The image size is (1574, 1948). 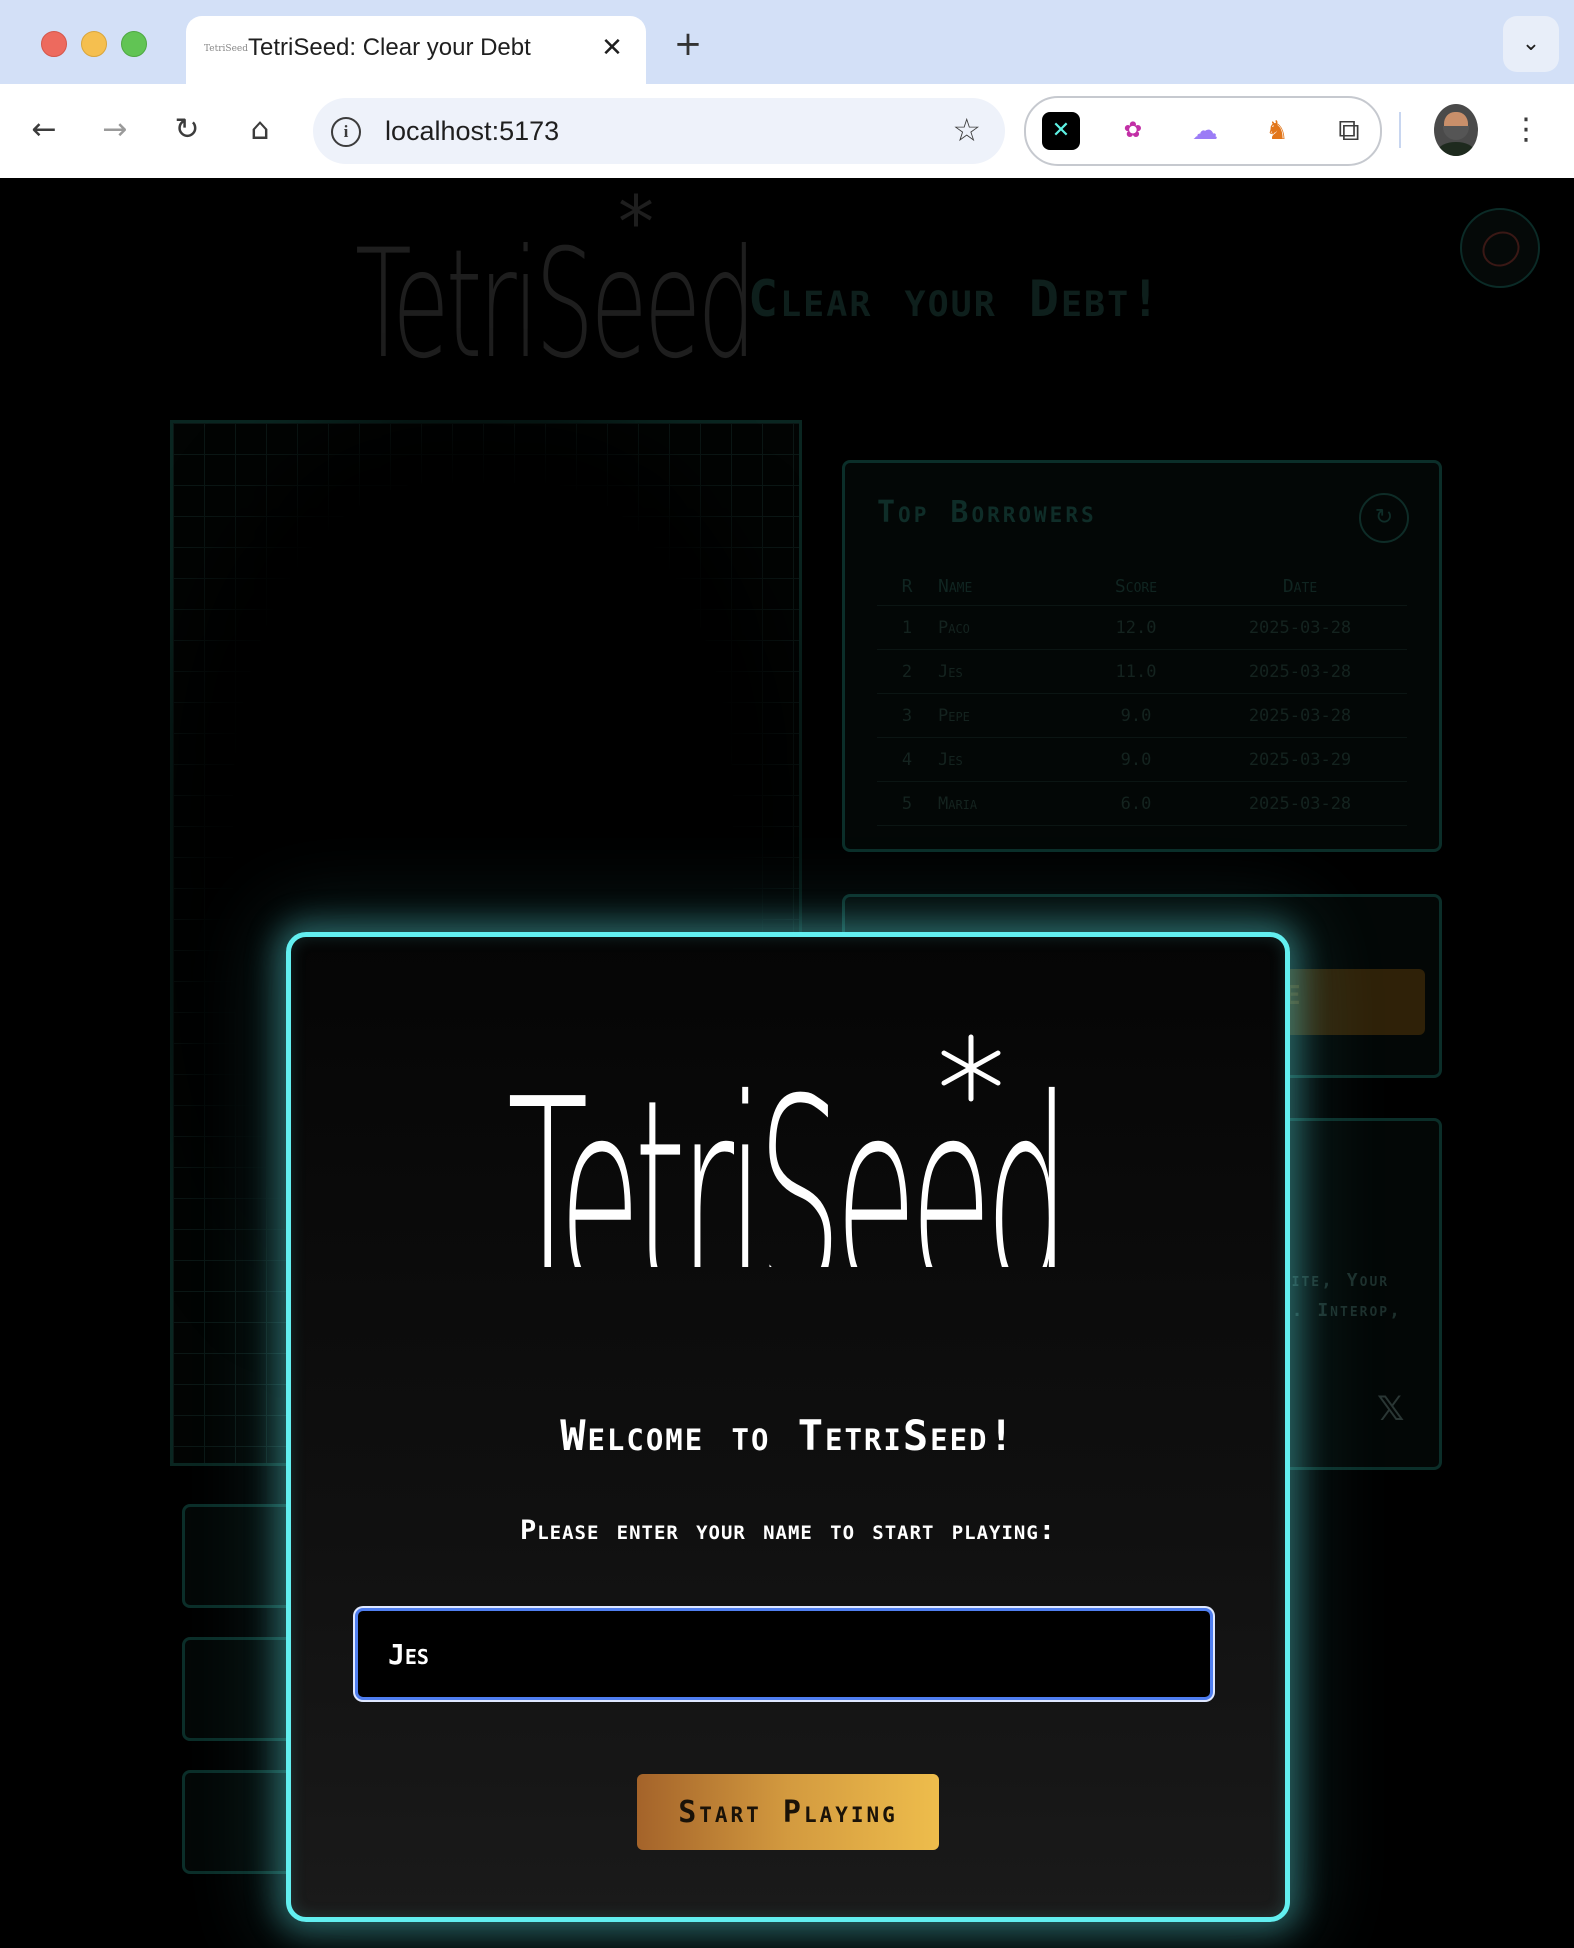 I want to click on avatar-shirt, so click(x=1456, y=149).